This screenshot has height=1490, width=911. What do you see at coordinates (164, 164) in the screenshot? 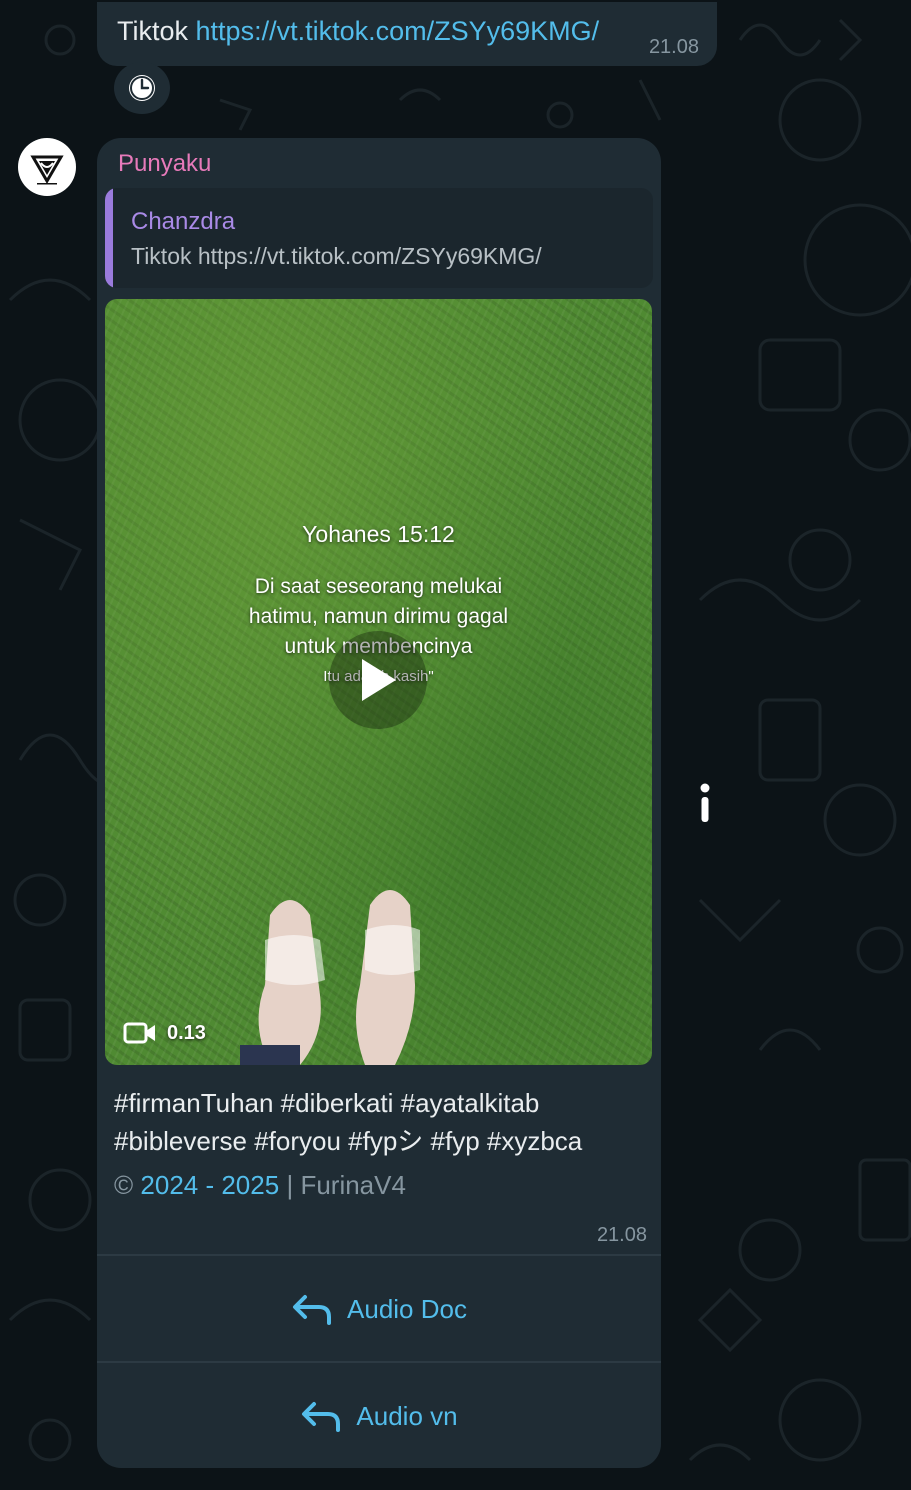
I see `sender-name: Punyaku` at bounding box center [164, 164].